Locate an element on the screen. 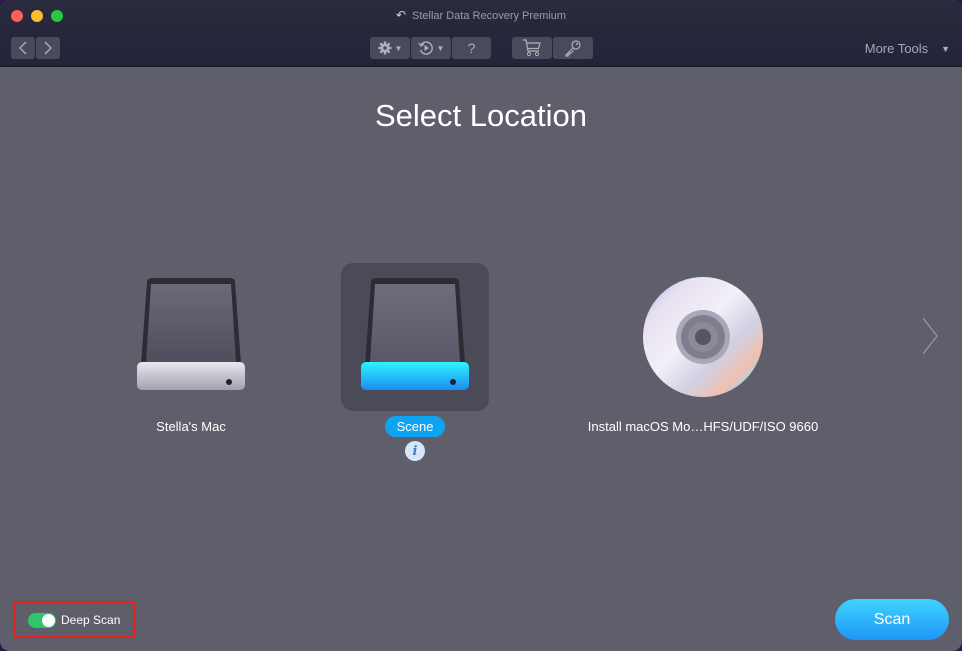  deep-scan-label: Deep Scan is located at coordinates (91, 620).